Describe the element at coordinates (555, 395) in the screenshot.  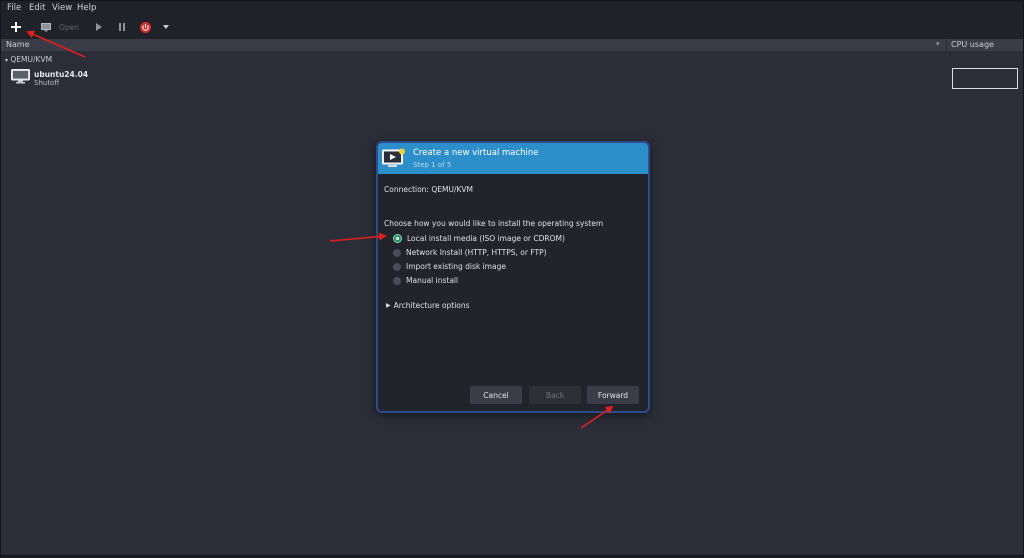
I see `back-button: Back` at that location.